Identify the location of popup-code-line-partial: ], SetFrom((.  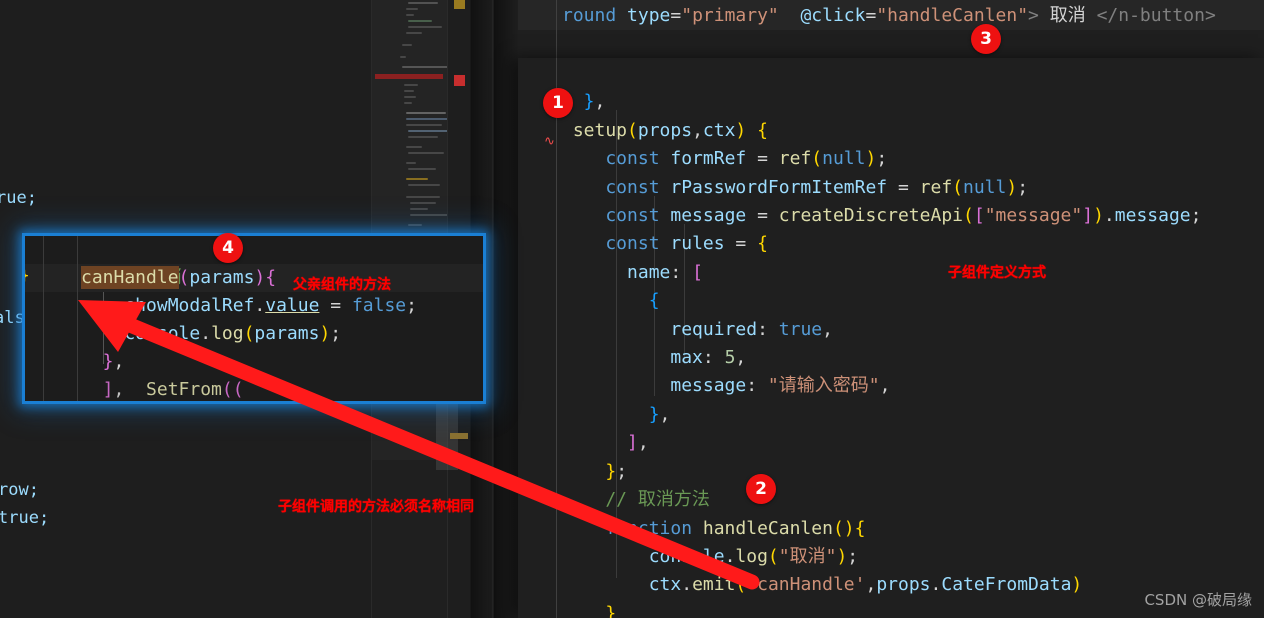
(162, 389).